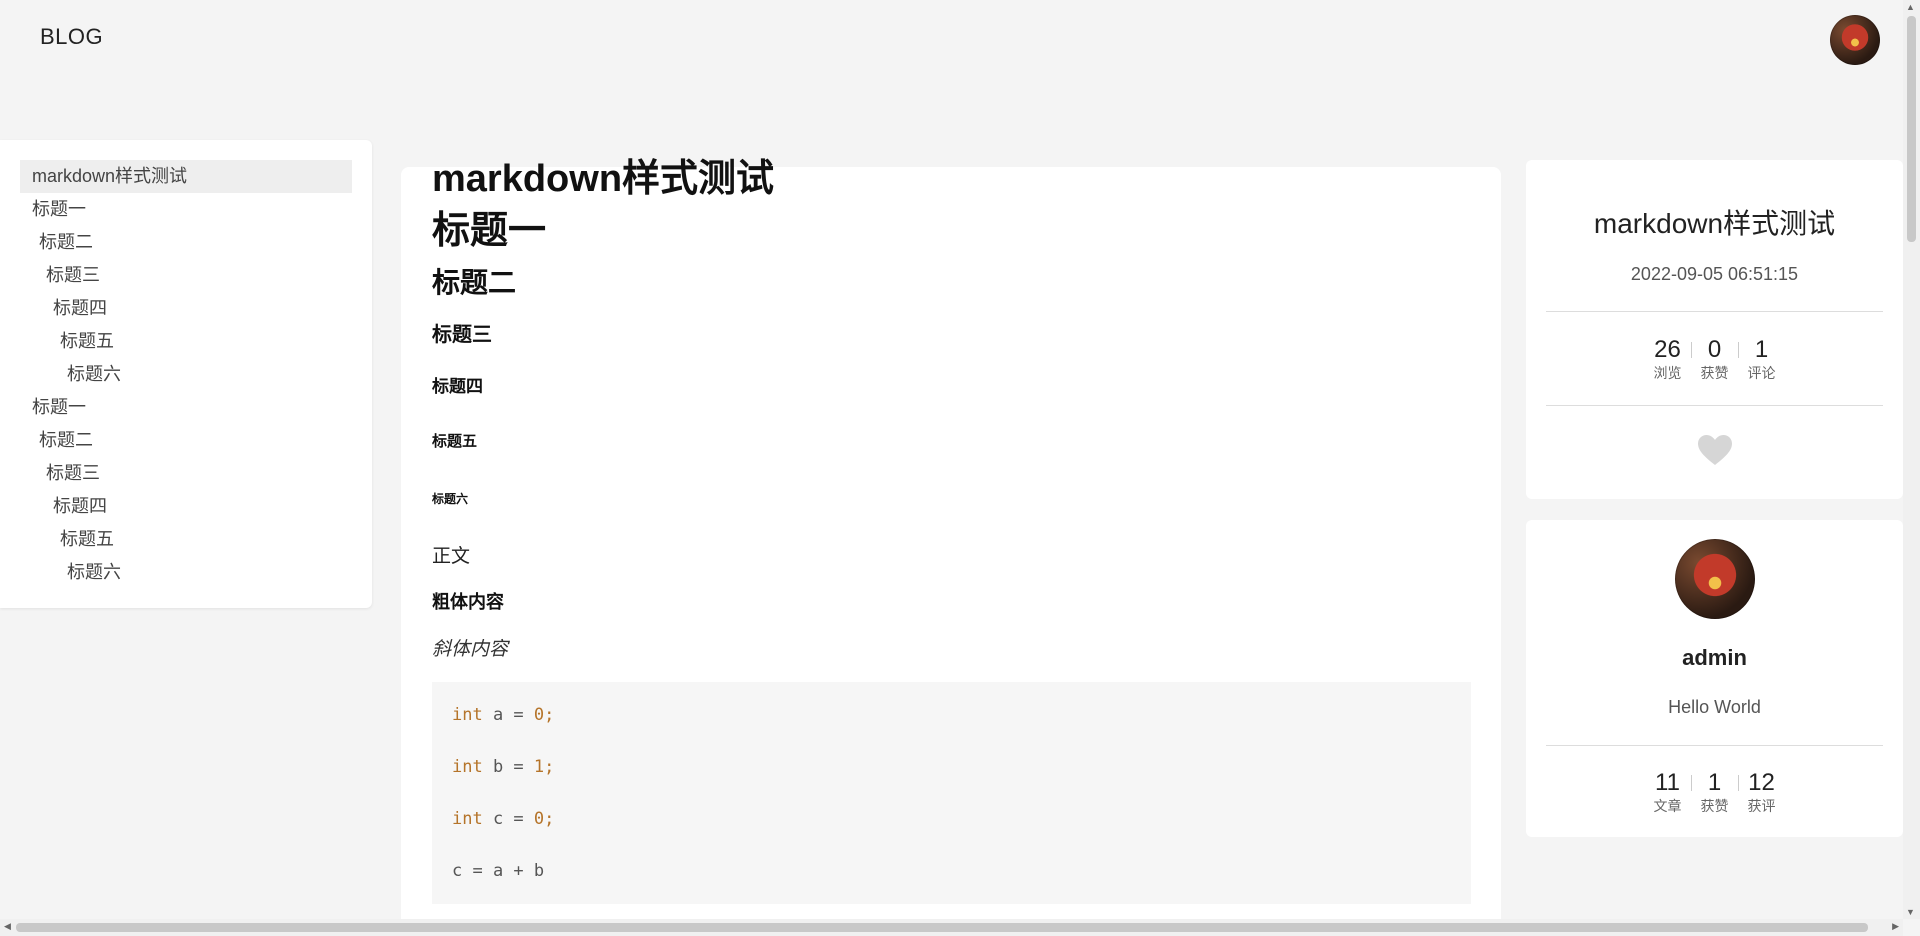  I want to click on stat-item: 1 获赞, so click(1714, 792).